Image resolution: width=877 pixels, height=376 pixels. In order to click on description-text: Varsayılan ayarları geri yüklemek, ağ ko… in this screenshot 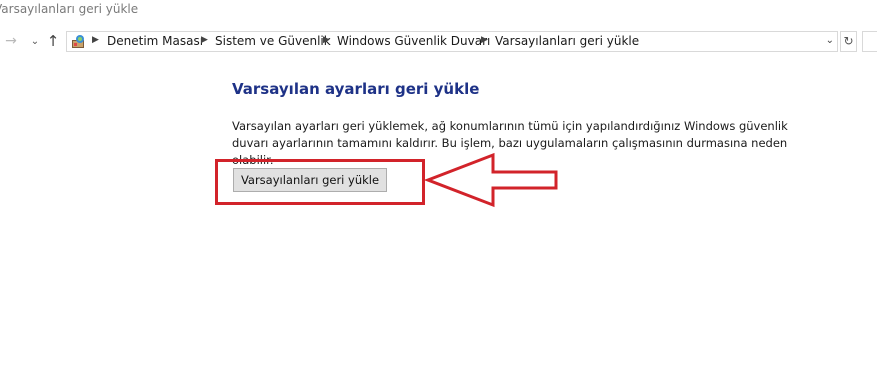, I will do `click(510, 143)`.